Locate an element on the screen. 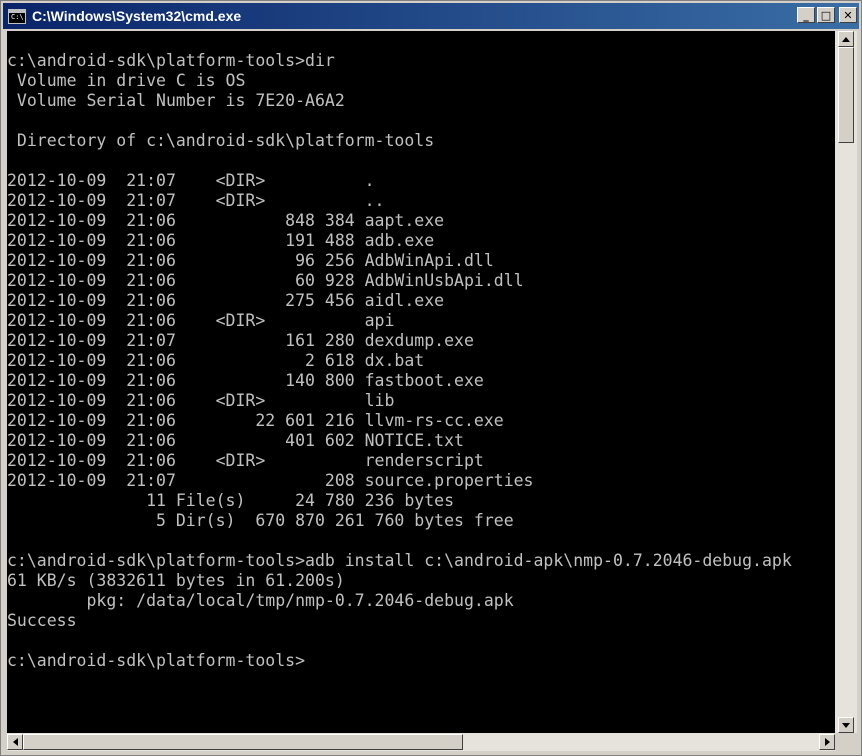  arrow-up-icon is located at coordinates (846, 39).